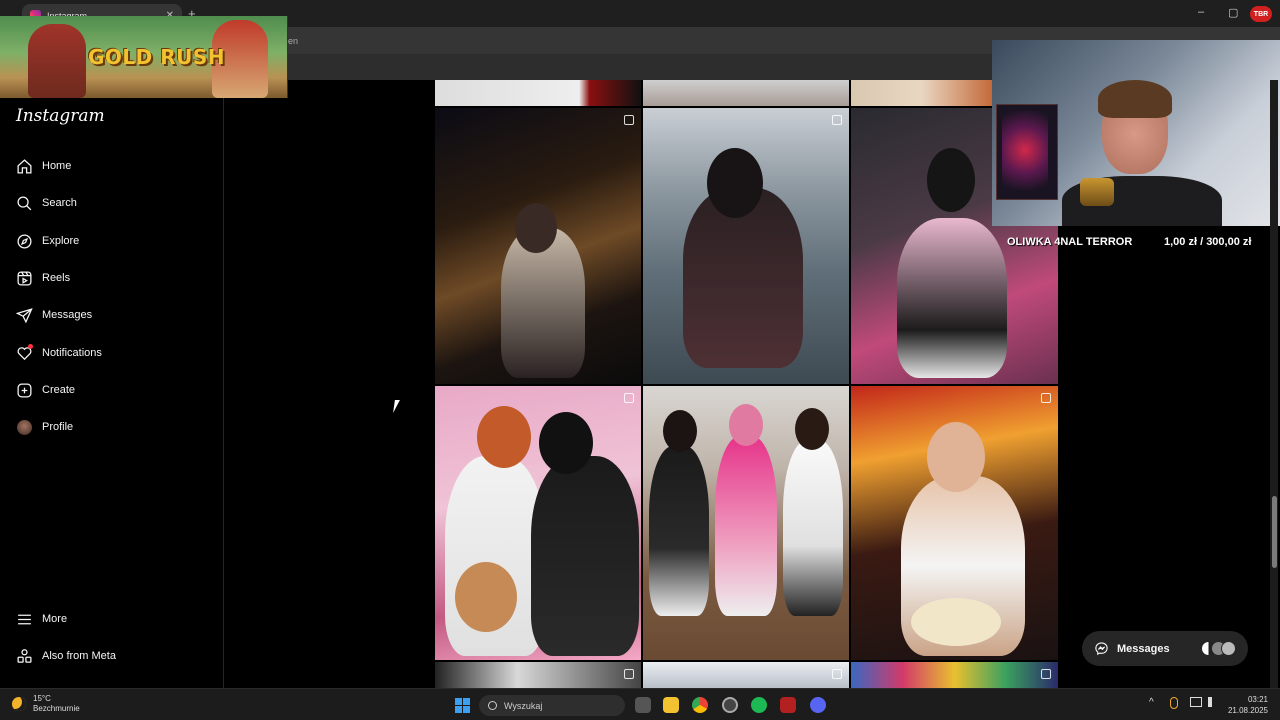  I want to click on sidebar-item-messages: Messages, so click(53, 315).